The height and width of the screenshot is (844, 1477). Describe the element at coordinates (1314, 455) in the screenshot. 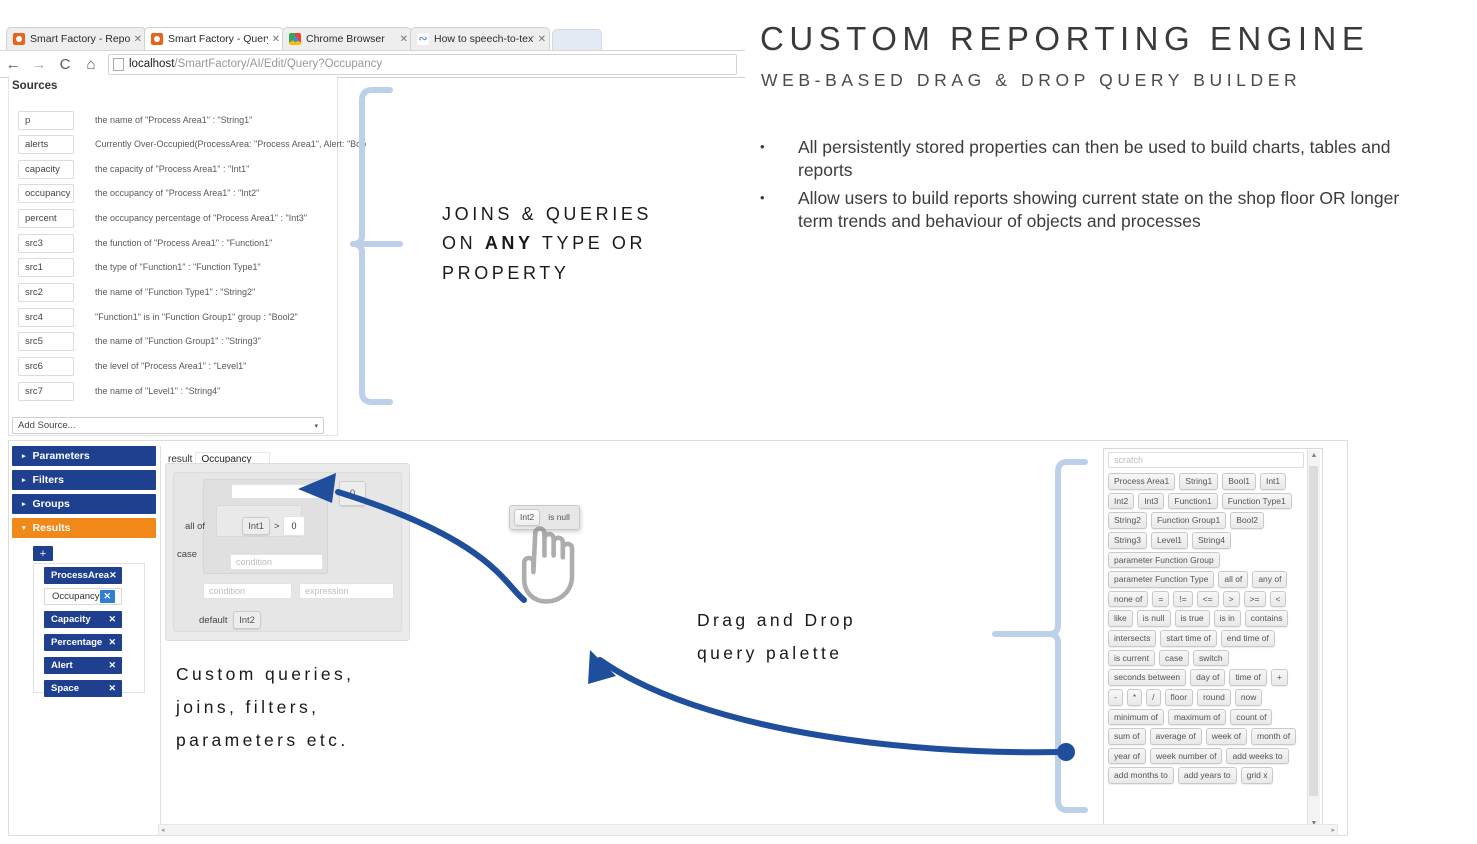

I see `scroll-up-icon: ▲` at that location.